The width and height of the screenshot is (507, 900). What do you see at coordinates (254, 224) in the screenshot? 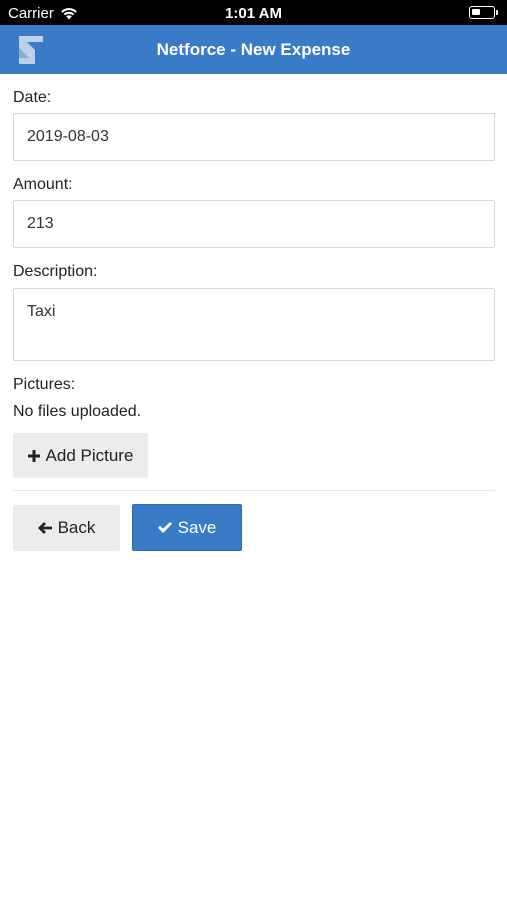
I see `amount-field: 213` at bounding box center [254, 224].